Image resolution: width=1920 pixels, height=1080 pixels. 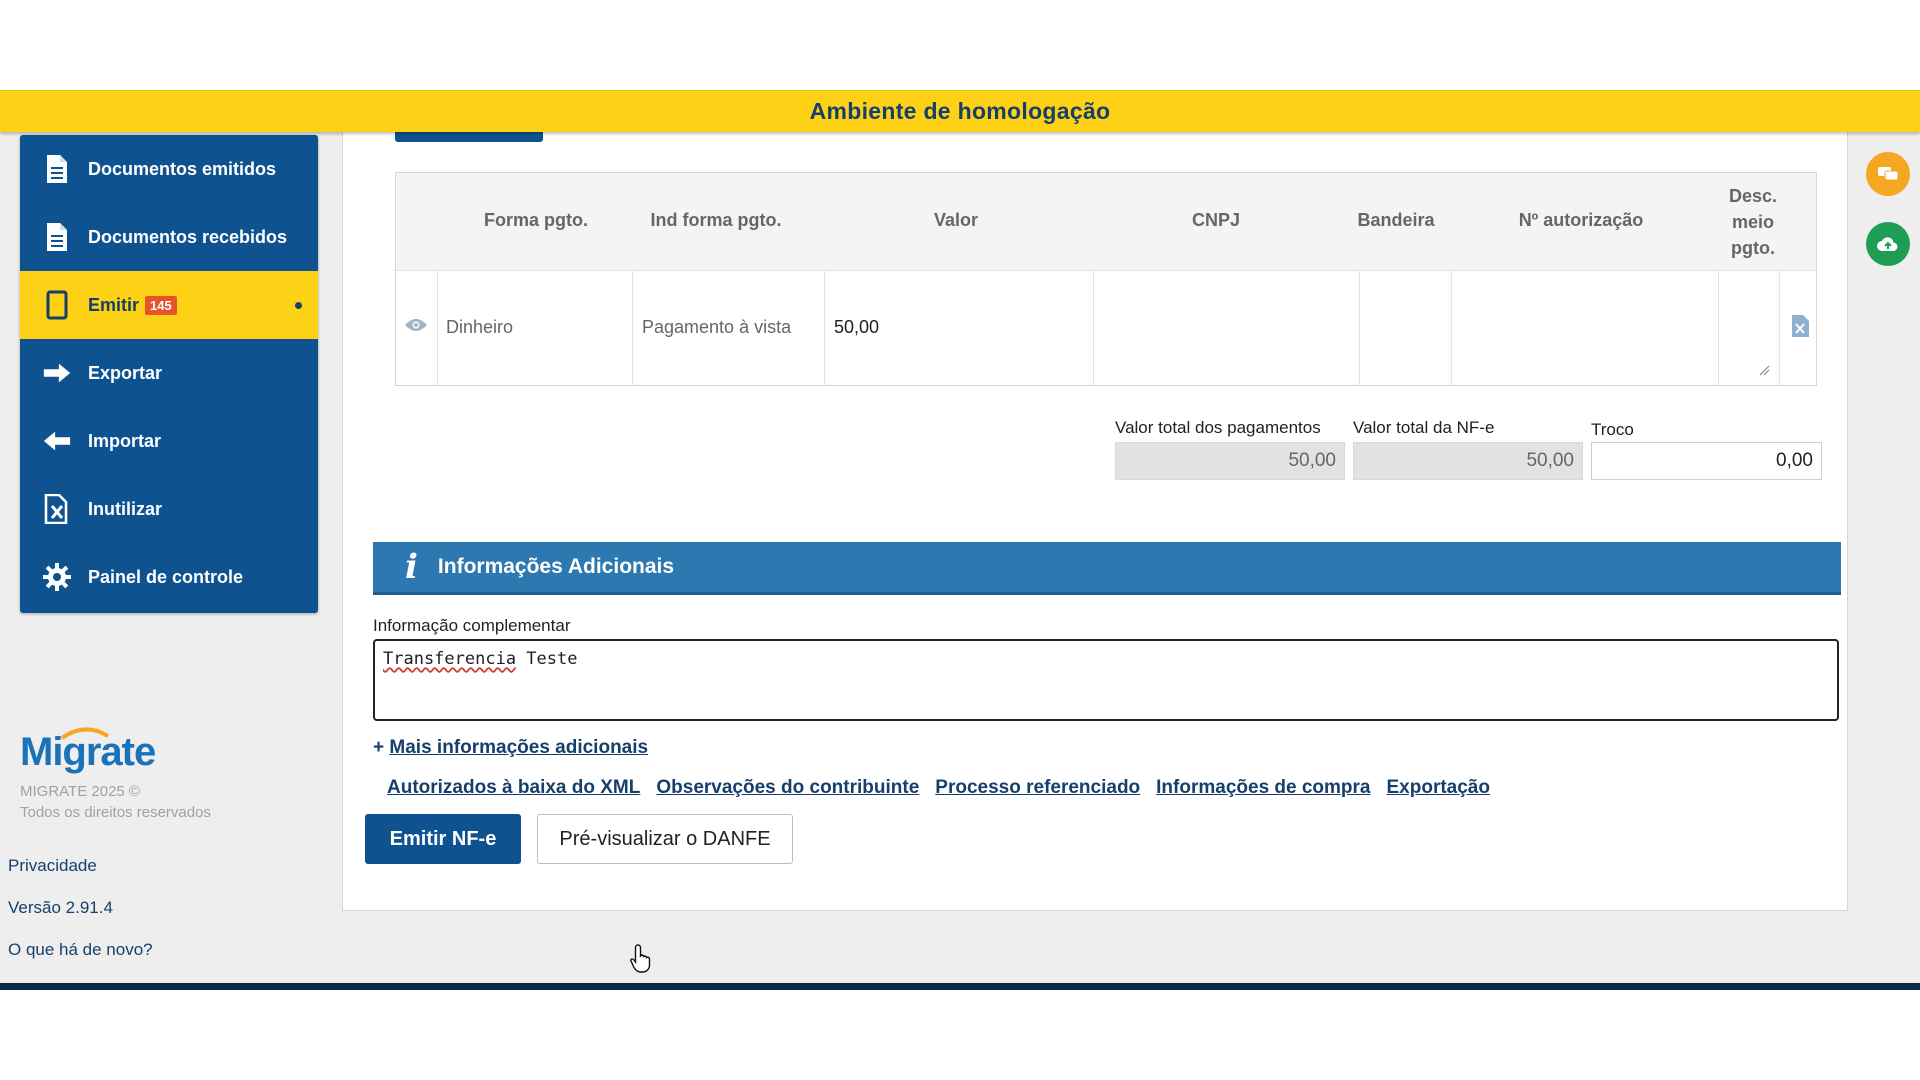 What do you see at coordinates (1106, 328) in the screenshot?
I see `table-row: Dinheiro Pagamento à vista 50,00` at bounding box center [1106, 328].